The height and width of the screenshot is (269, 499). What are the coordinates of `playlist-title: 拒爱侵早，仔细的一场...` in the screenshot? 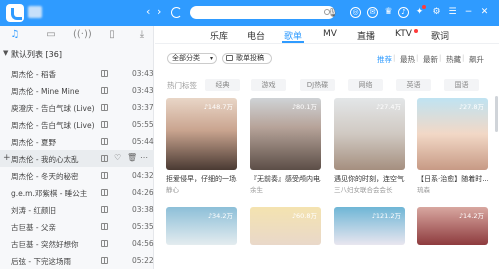 It's located at (201, 179).